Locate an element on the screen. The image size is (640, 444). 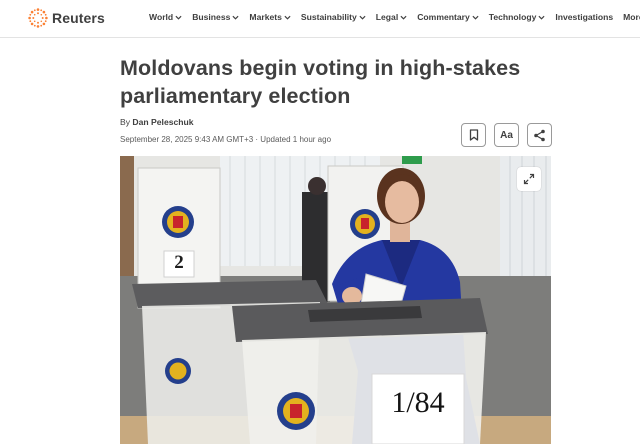
nav-sustainability: Sustainability is located at coordinates (333, 17).